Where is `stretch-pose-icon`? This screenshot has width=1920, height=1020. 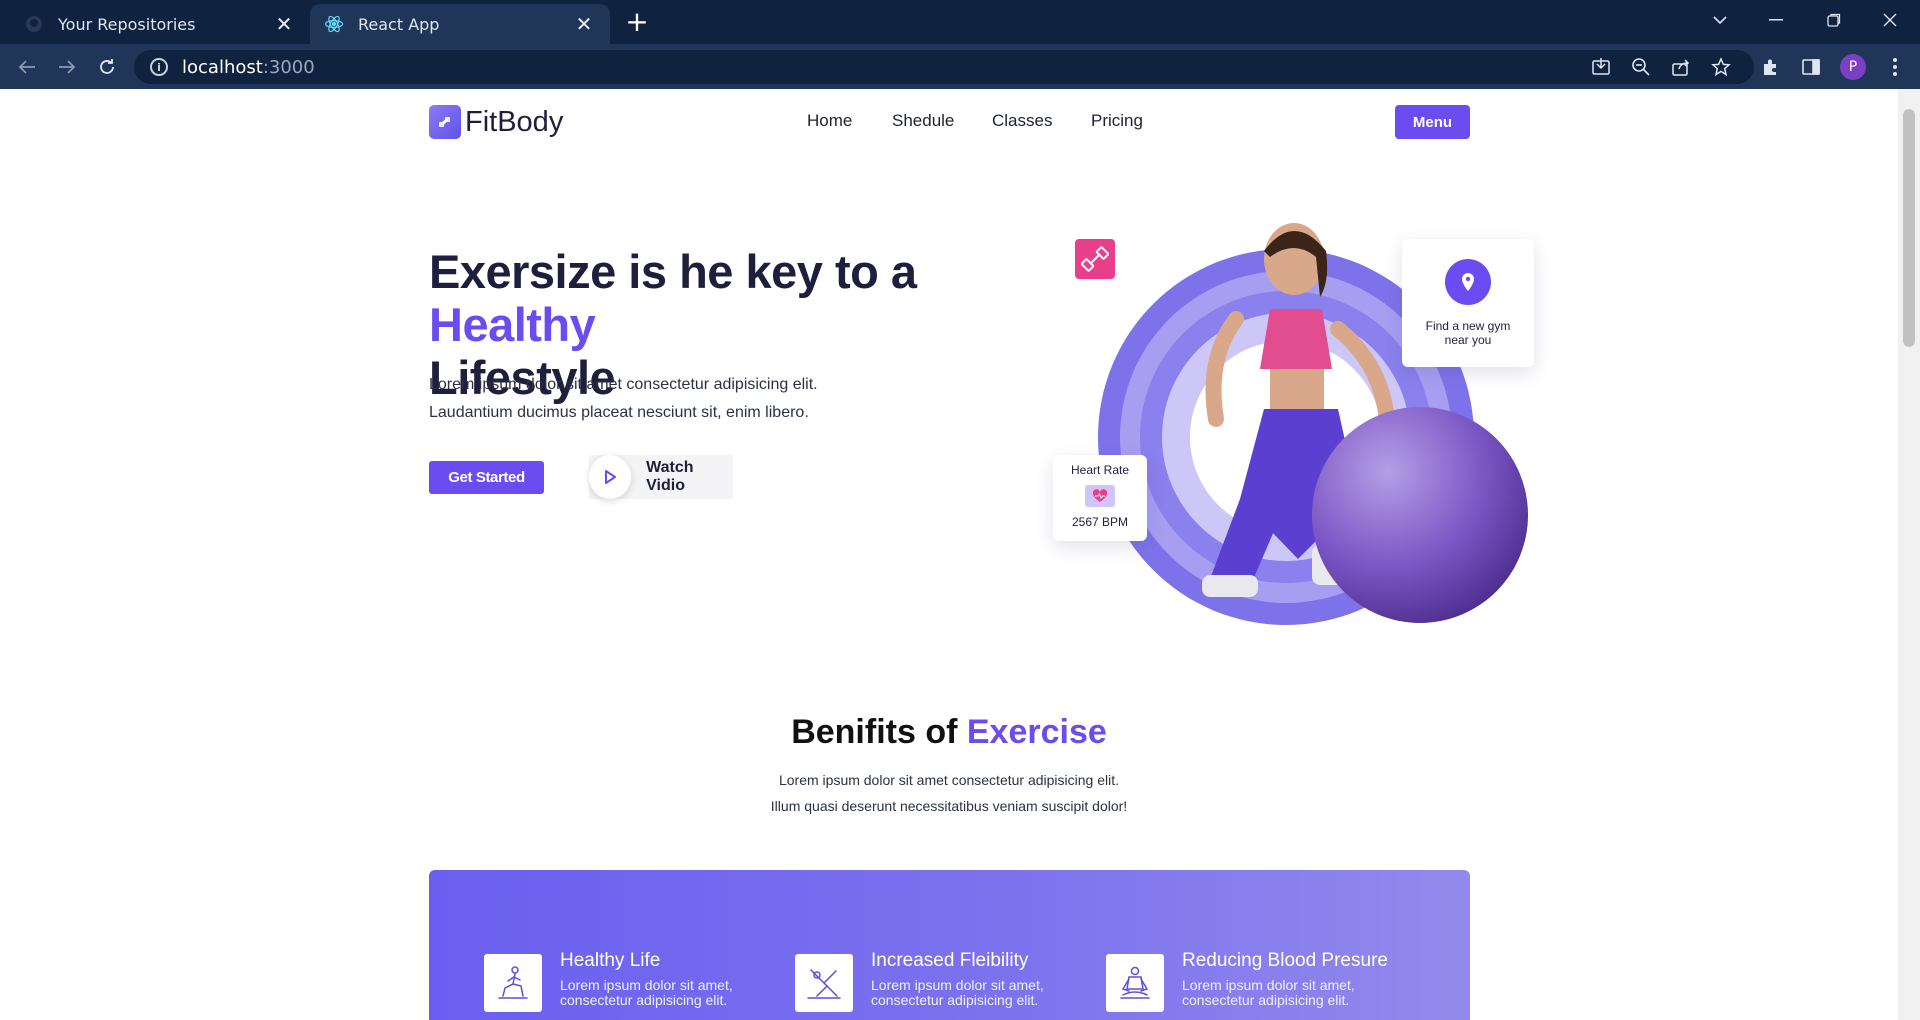 stretch-pose-icon is located at coordinates (824, 983).